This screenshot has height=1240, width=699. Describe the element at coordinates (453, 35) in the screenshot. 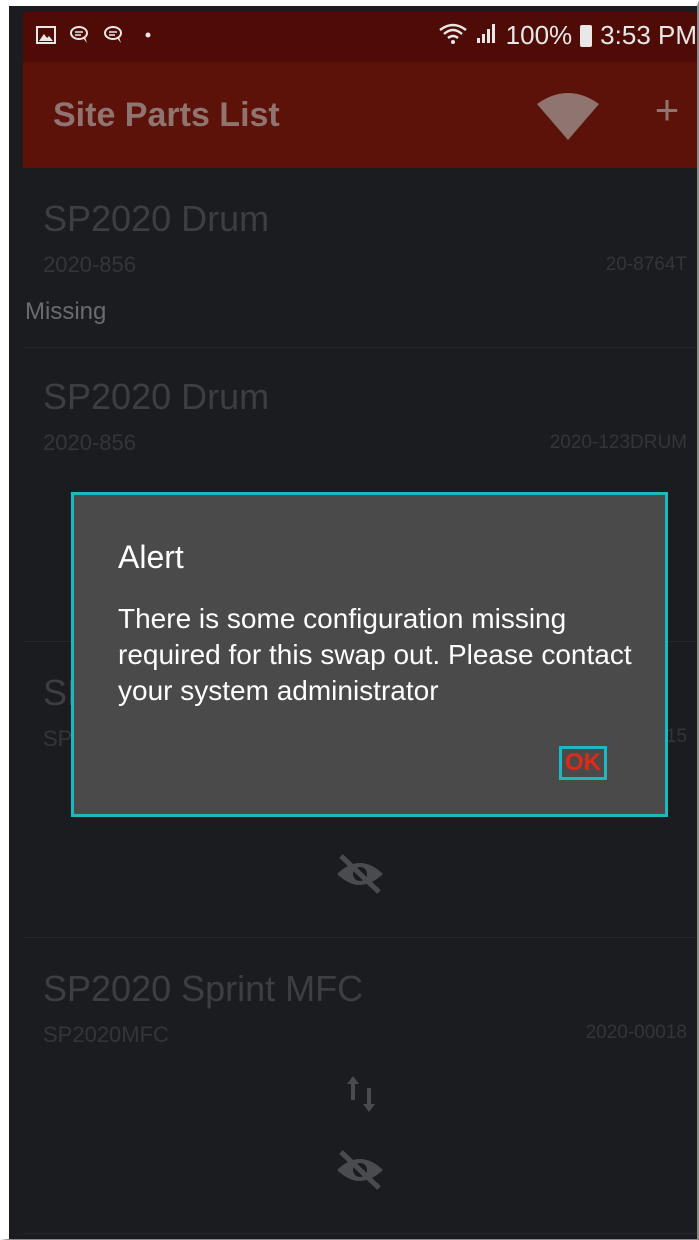

I see `wifi-signal-icon` at that location.